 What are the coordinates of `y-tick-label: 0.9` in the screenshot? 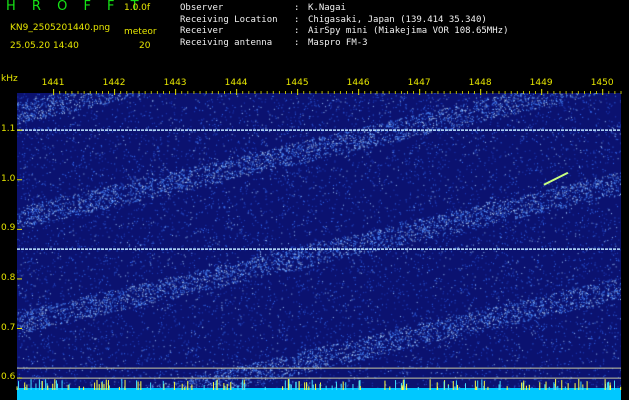 It's located at (8, 228).